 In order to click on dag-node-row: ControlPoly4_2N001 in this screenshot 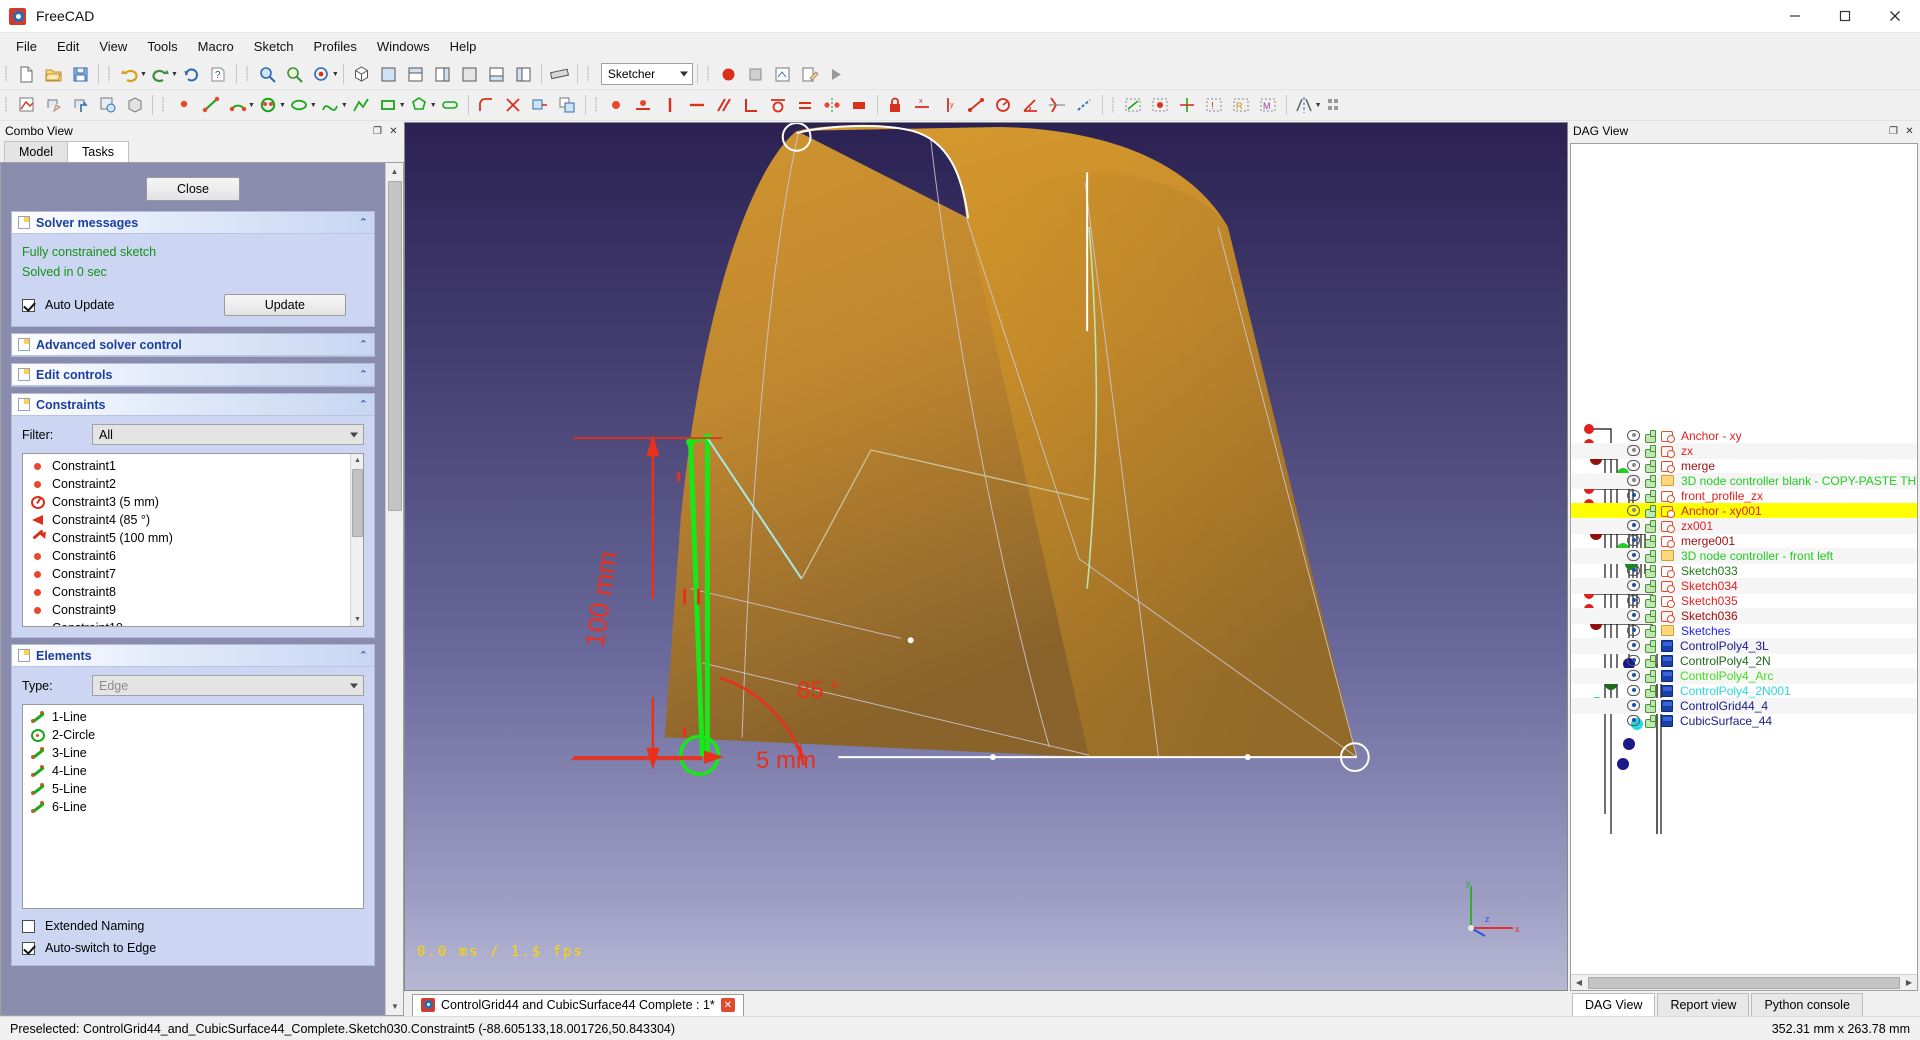, I will do `click(1744, 691)`.